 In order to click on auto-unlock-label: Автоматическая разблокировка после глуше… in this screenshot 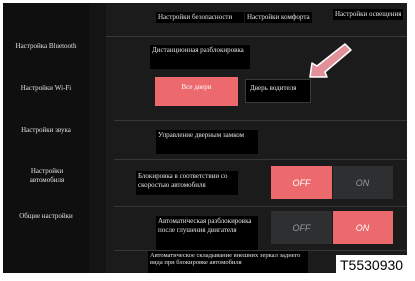, I will do `click(207, 234)`.